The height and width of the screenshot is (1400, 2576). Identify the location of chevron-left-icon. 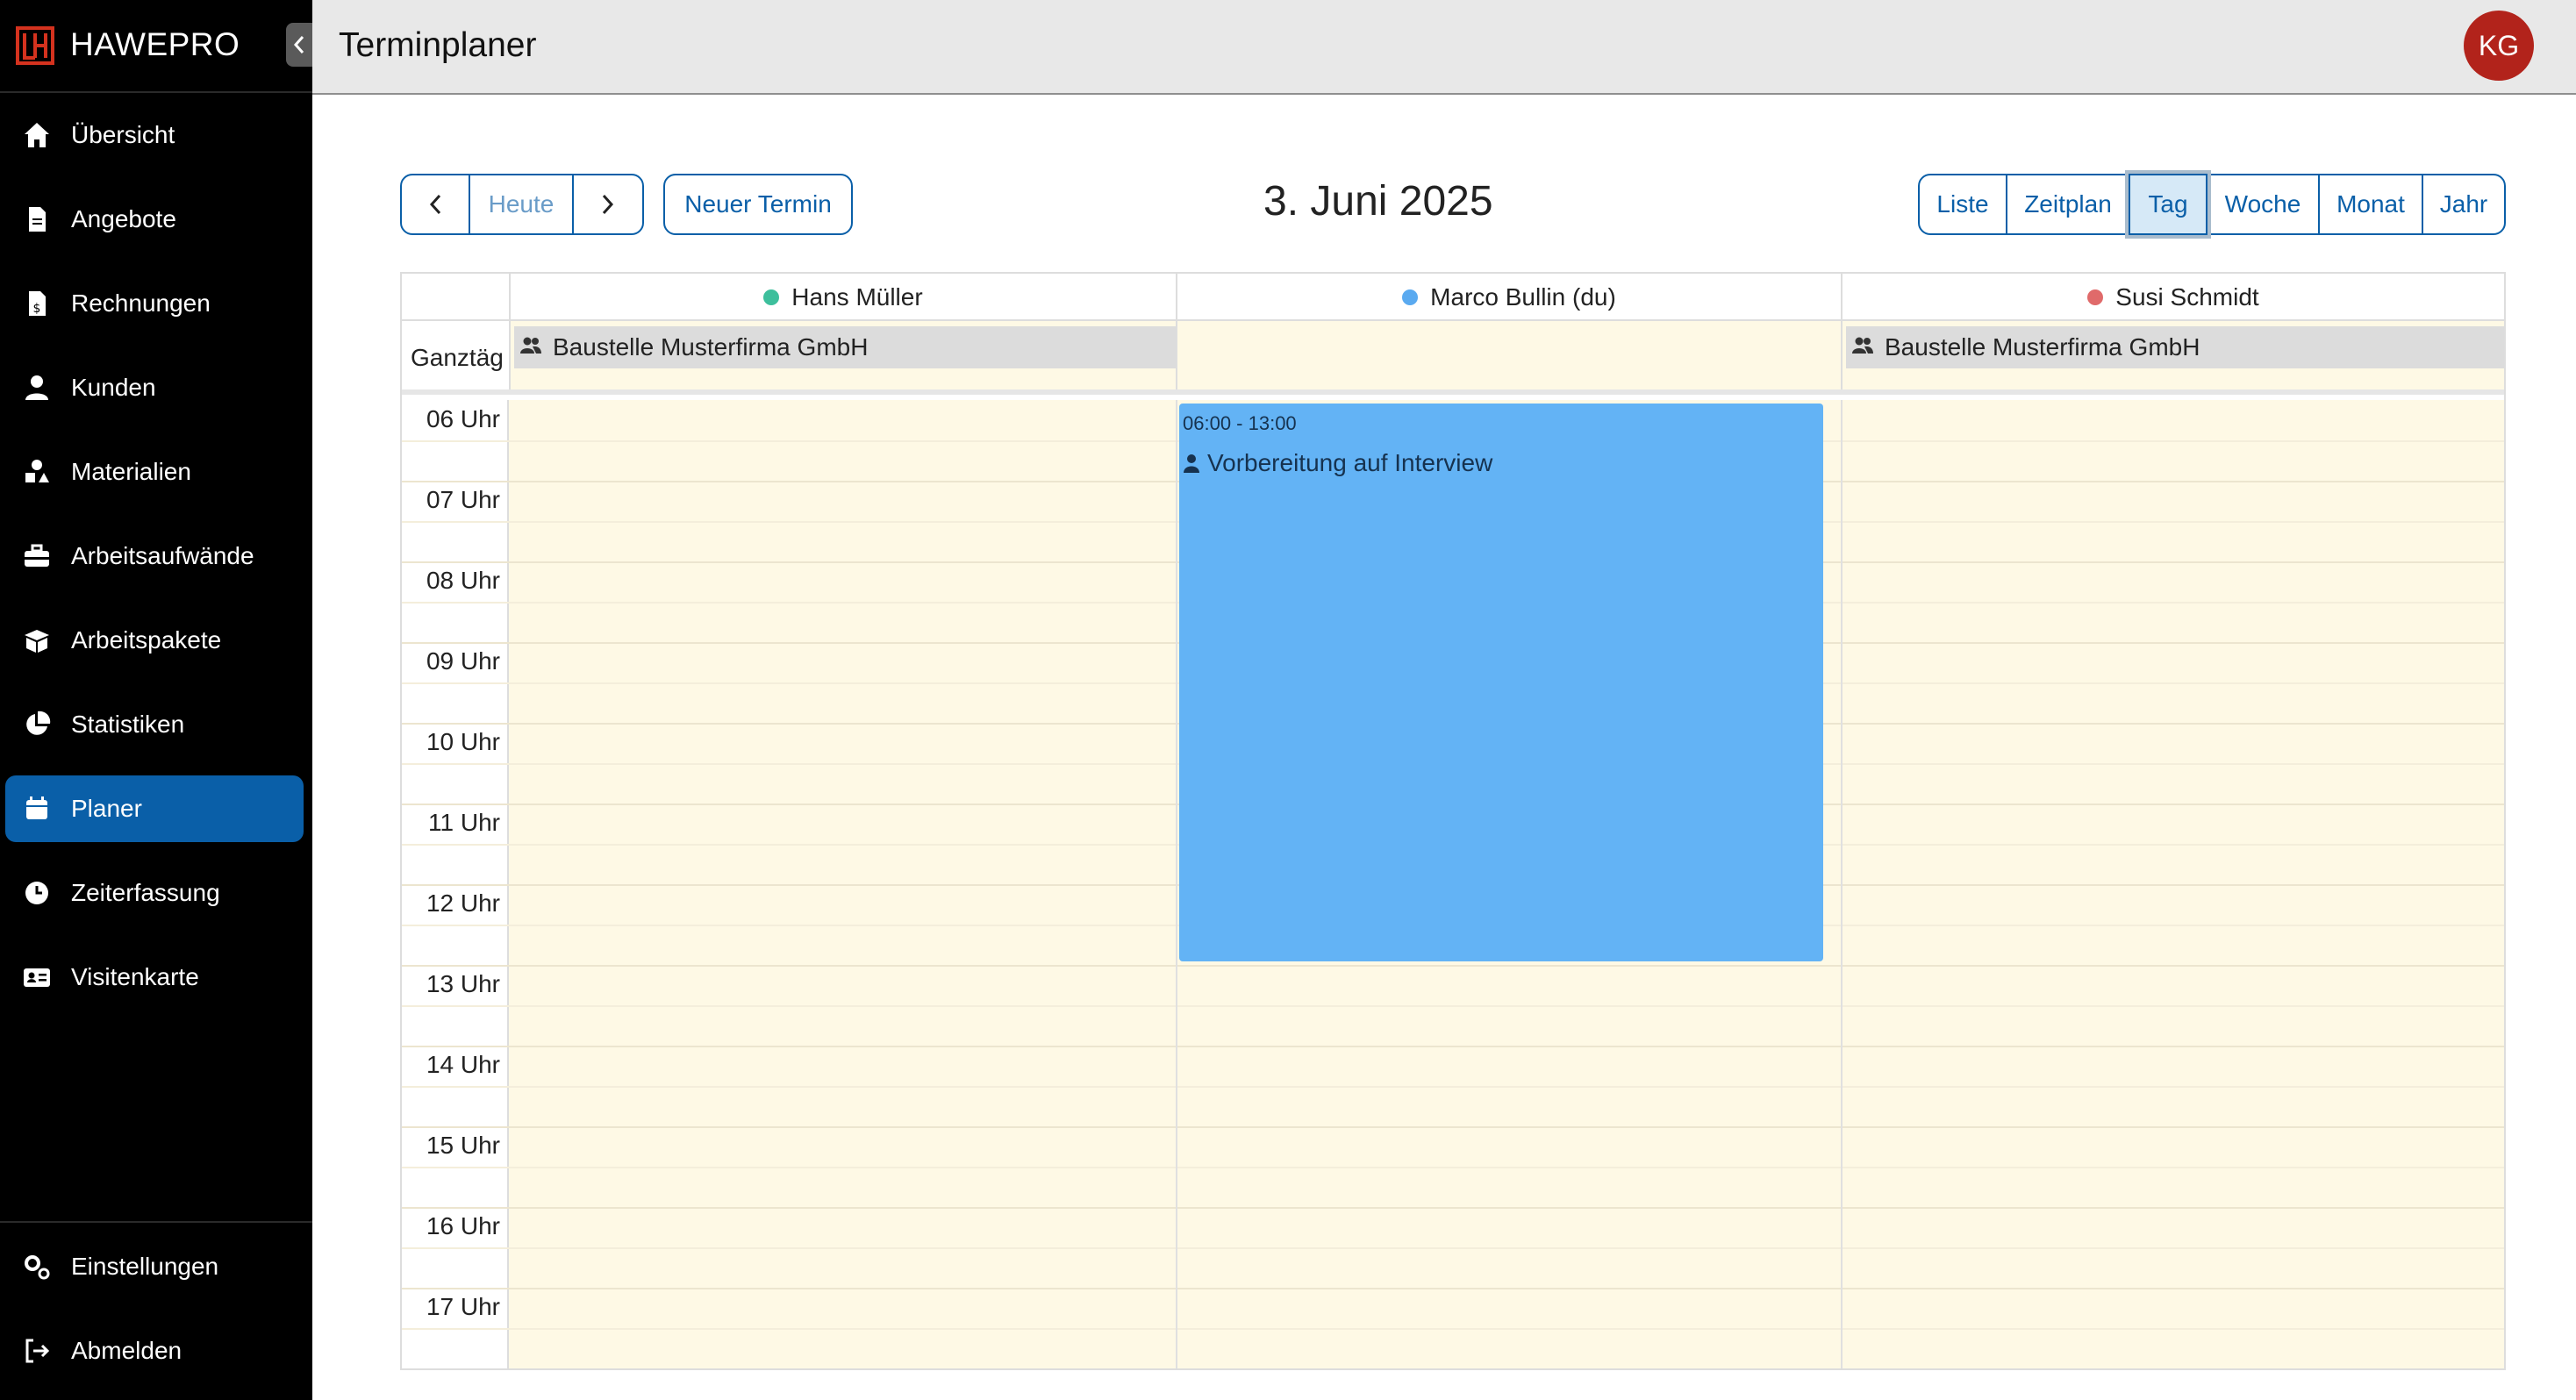
(435, 204).